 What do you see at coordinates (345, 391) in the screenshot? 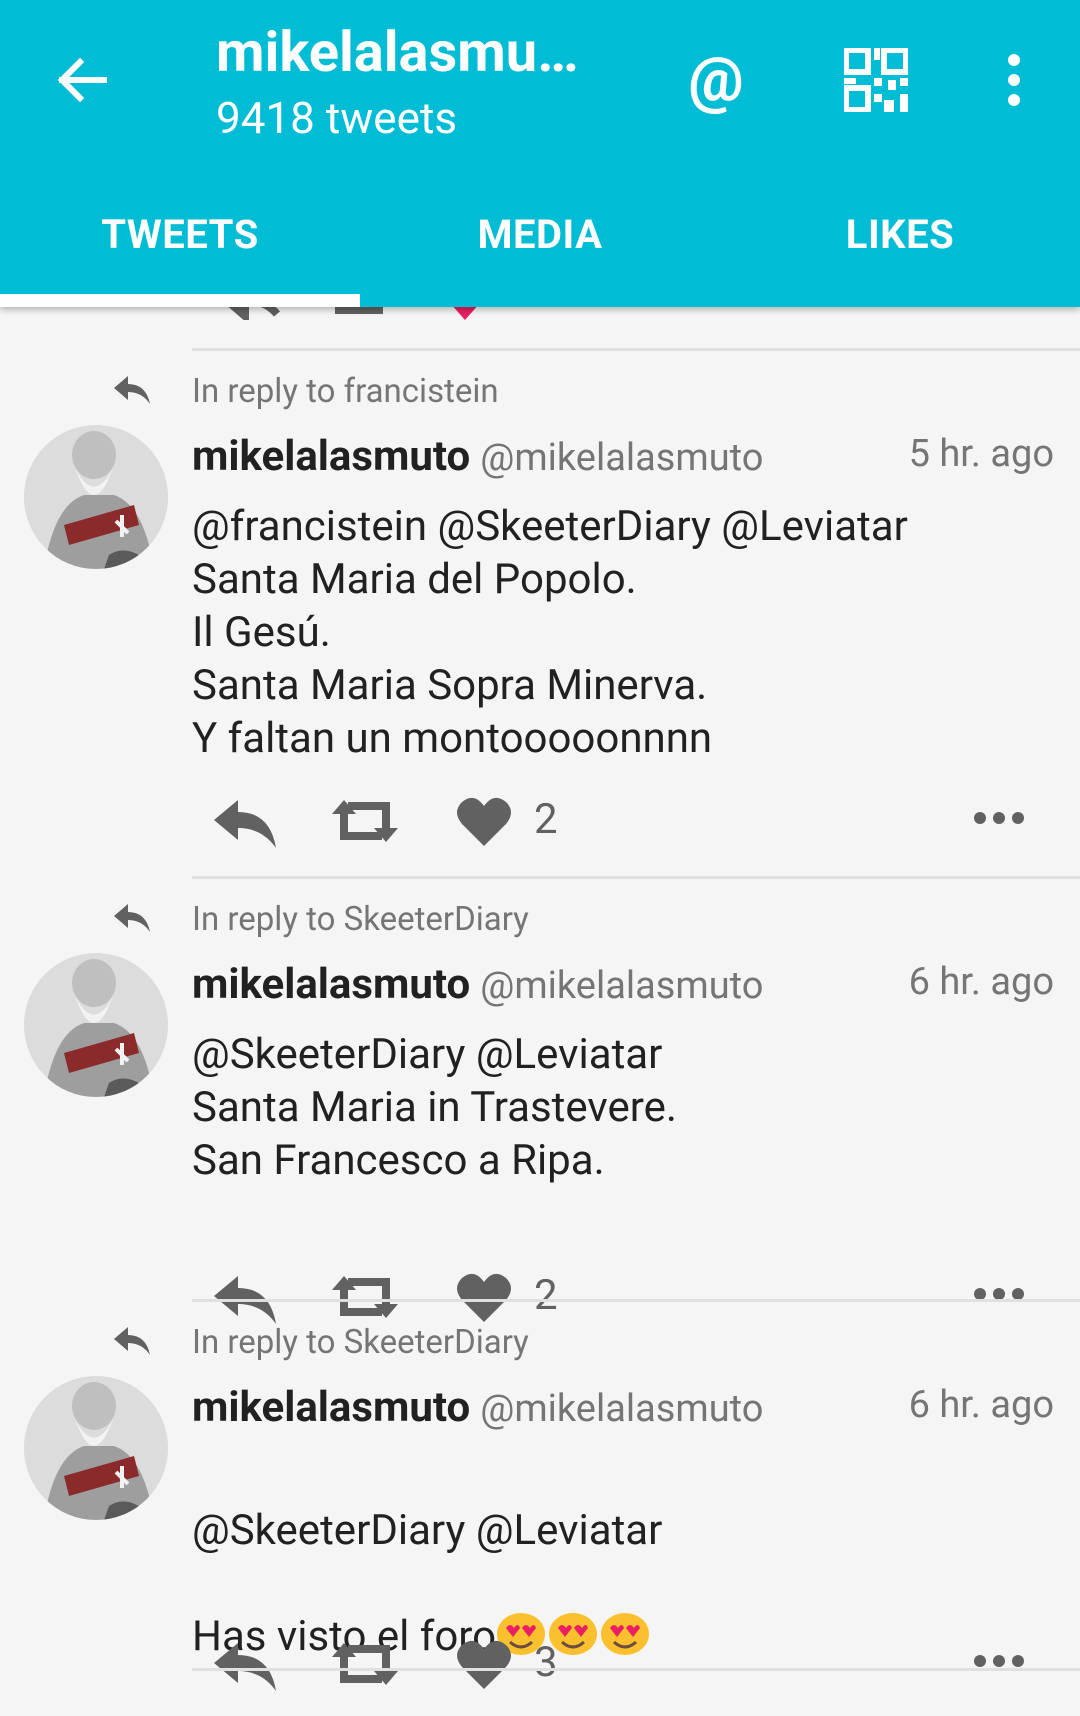
I see `reply-to-label: In reply to francistein` at bounding box center [345, 391].